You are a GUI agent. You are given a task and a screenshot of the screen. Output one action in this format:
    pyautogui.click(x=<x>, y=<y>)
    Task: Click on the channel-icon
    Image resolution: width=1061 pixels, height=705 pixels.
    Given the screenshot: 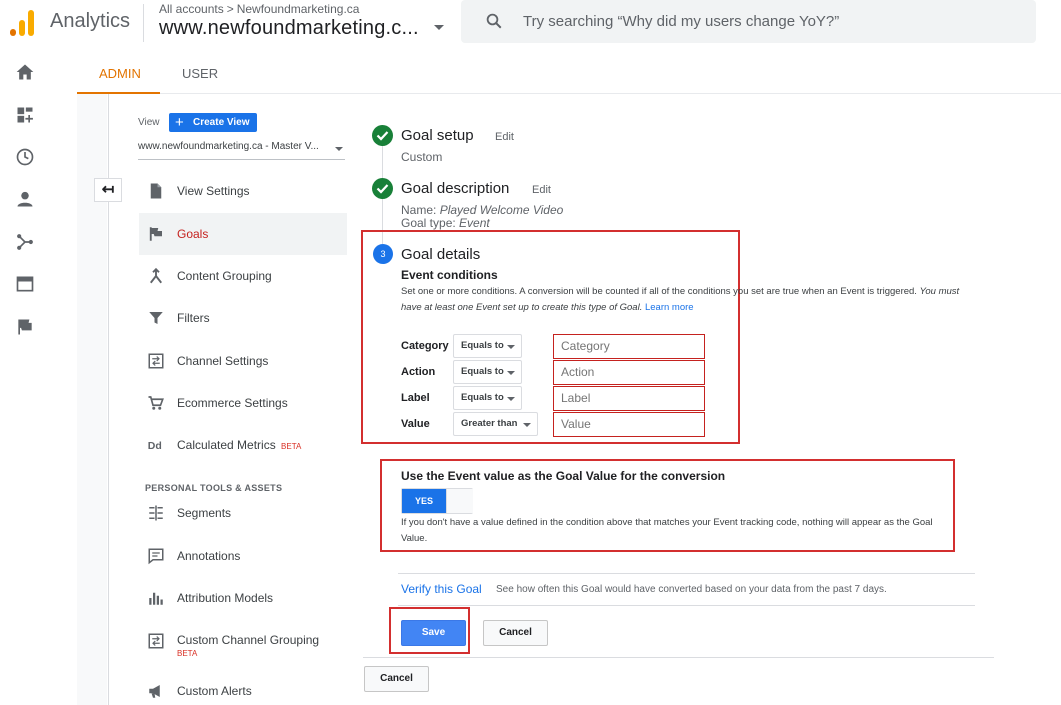 What is the action you would take?
    pyautogui.click(x=156, y=641)
    